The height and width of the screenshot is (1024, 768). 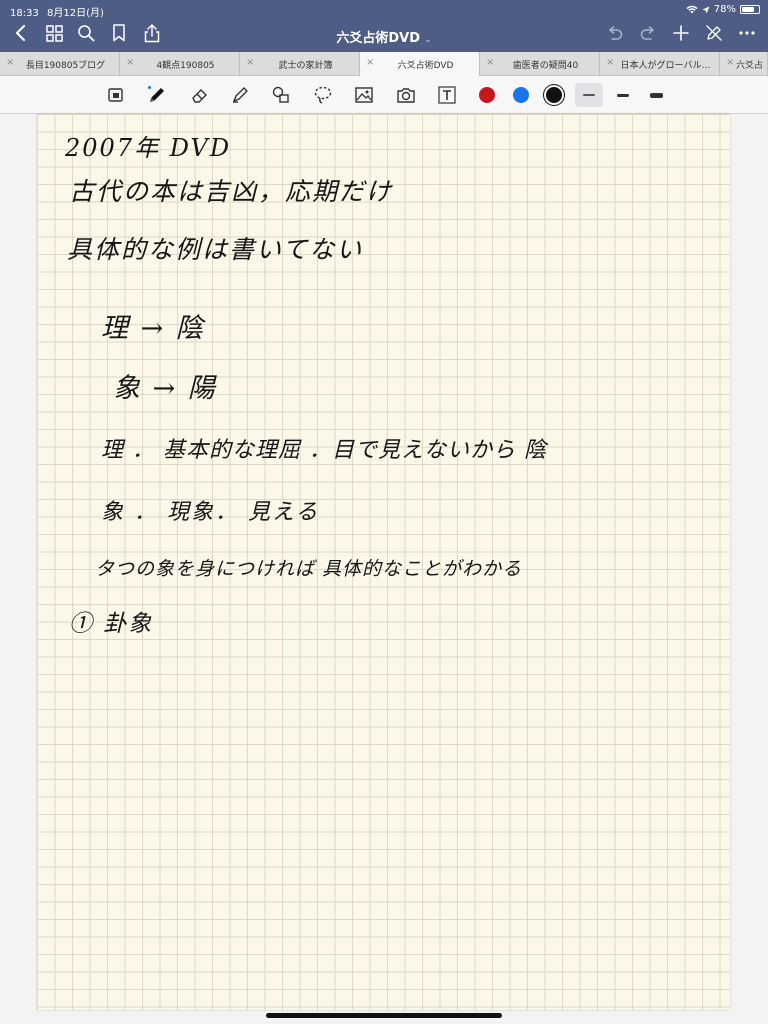 What do you see at coordinates (60, 64) in the screenshot?
I see `tab-0: × 長目190805ブログ` at bounding box center [60, 64].